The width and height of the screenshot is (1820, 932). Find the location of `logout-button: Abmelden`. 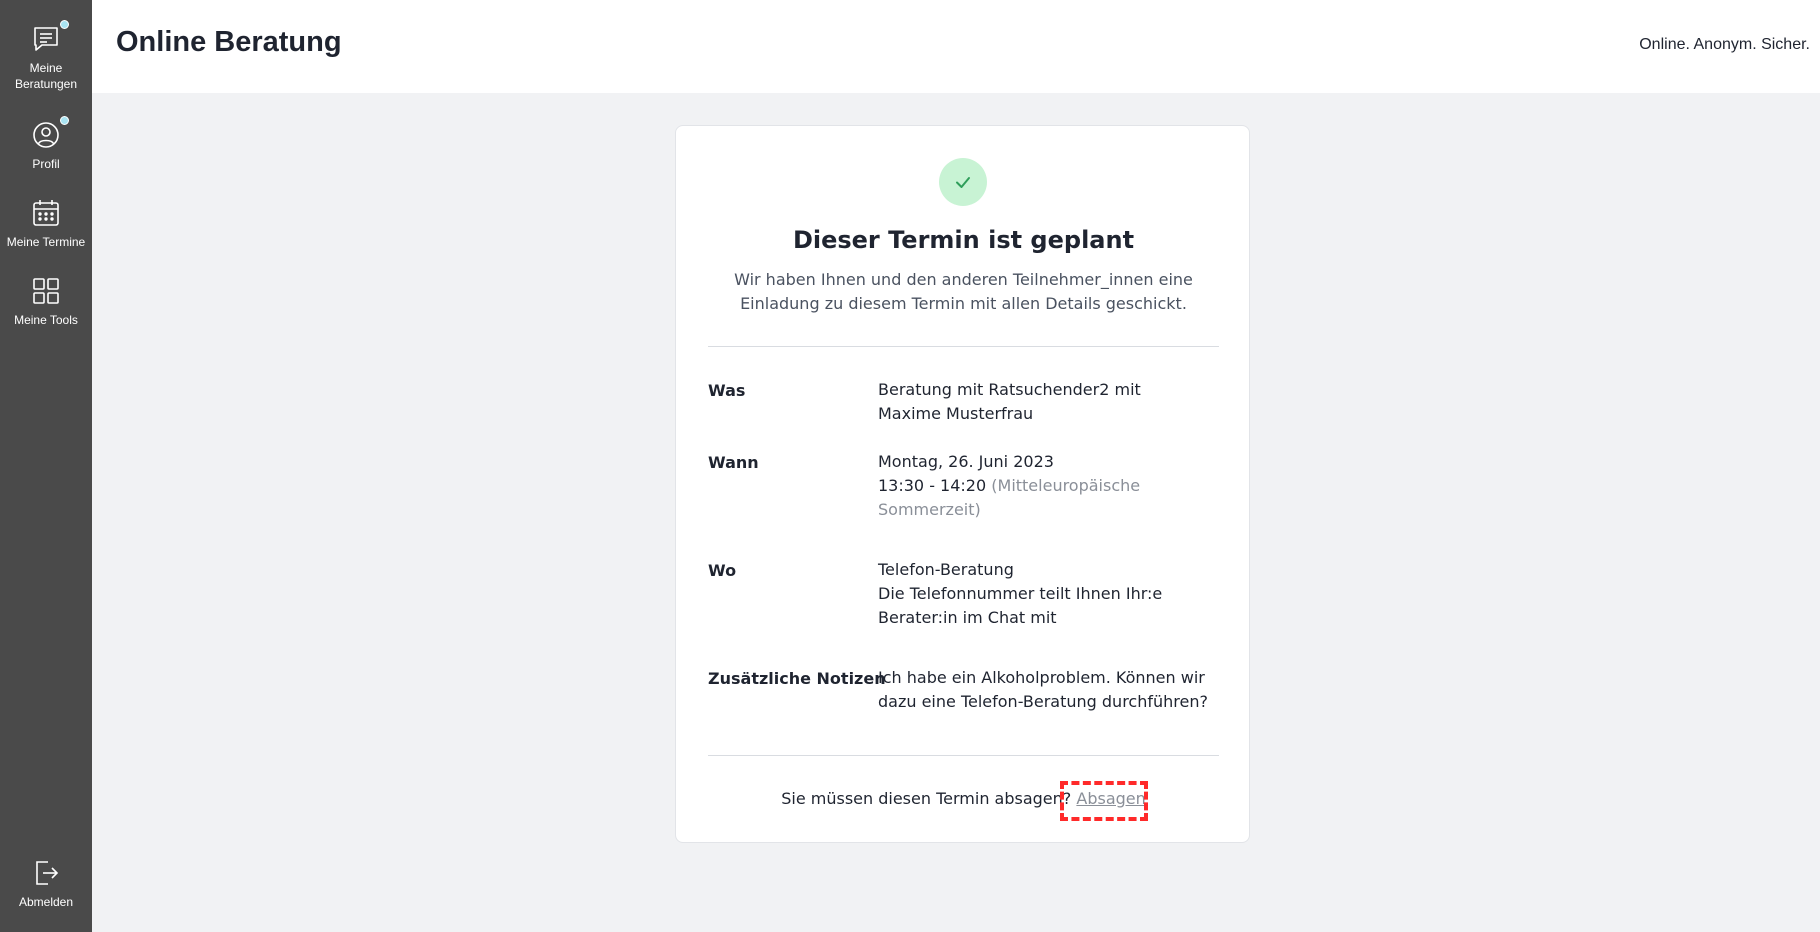

logout-button: Abmelden is located at coordinates (46, 884).